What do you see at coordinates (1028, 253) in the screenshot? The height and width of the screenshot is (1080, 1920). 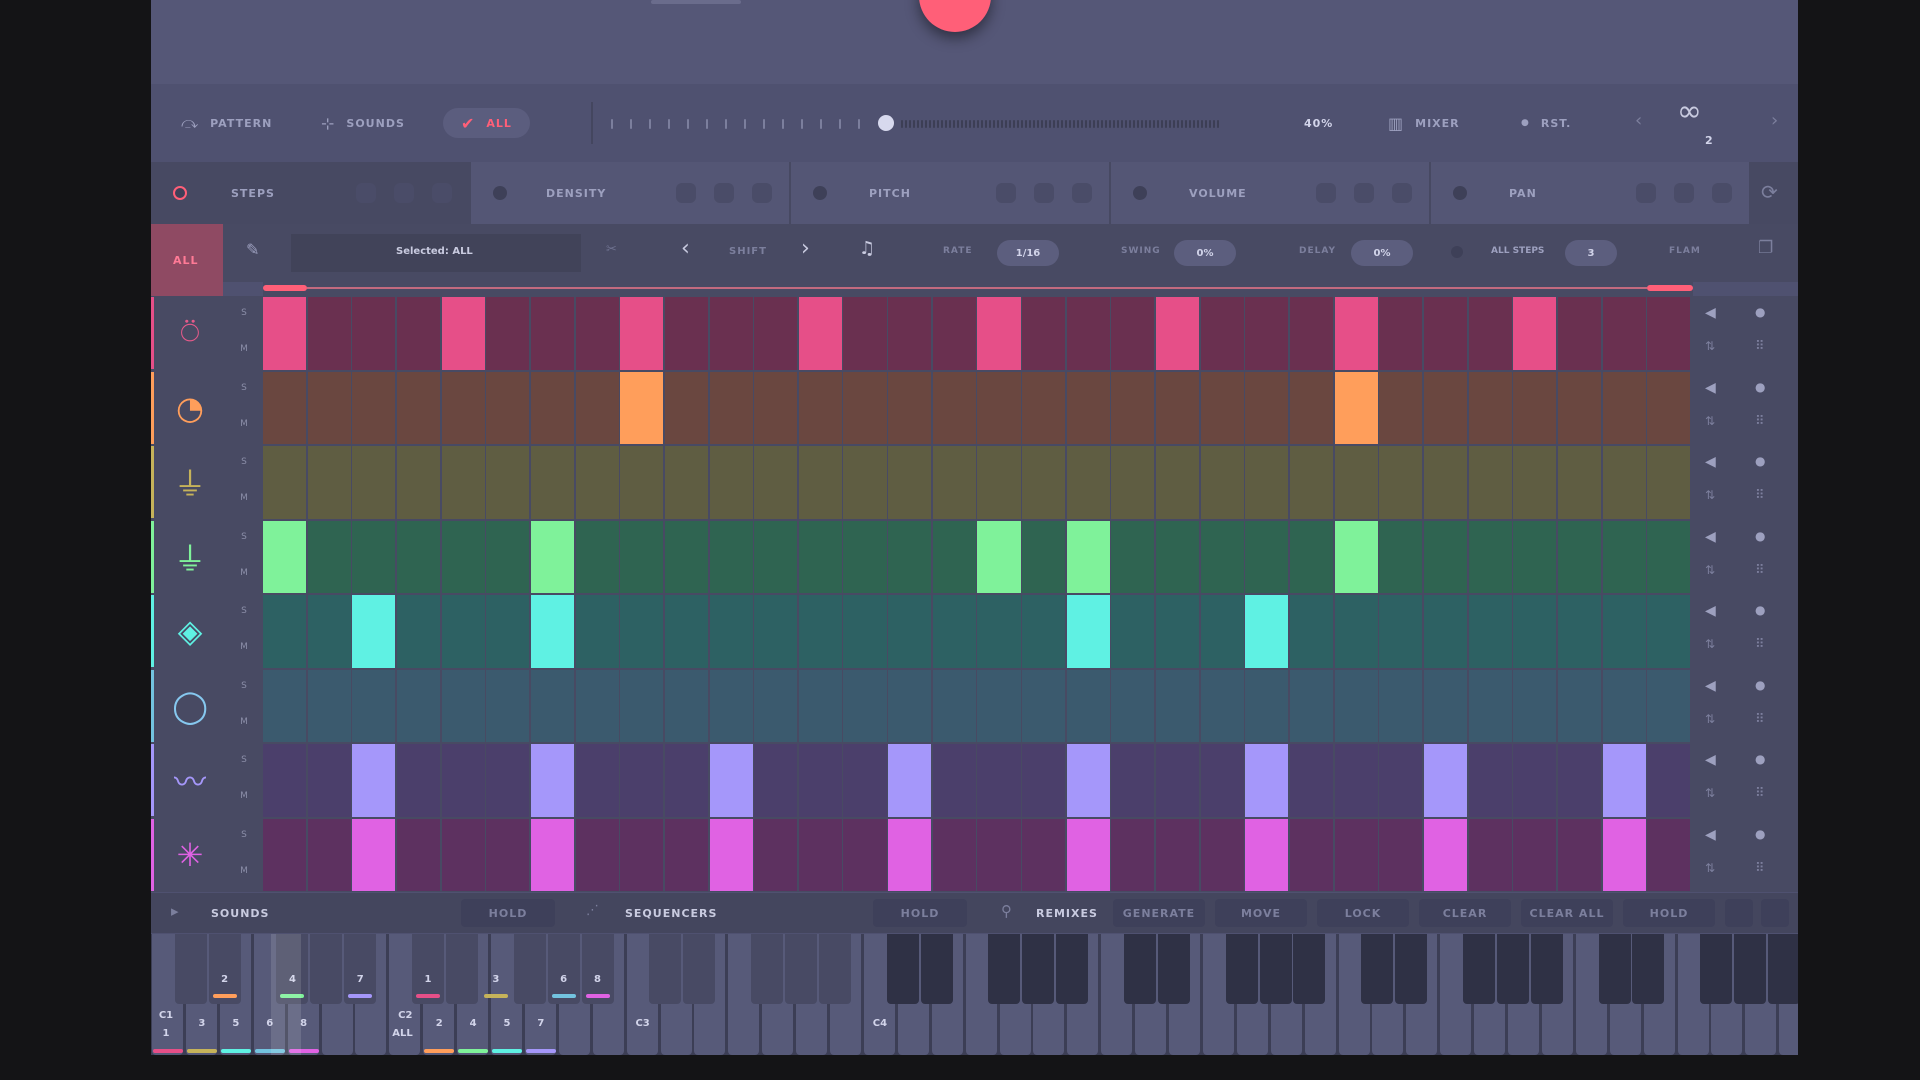 I see `rate-value-pill: 1/16` at bounding box center [1028, 253].